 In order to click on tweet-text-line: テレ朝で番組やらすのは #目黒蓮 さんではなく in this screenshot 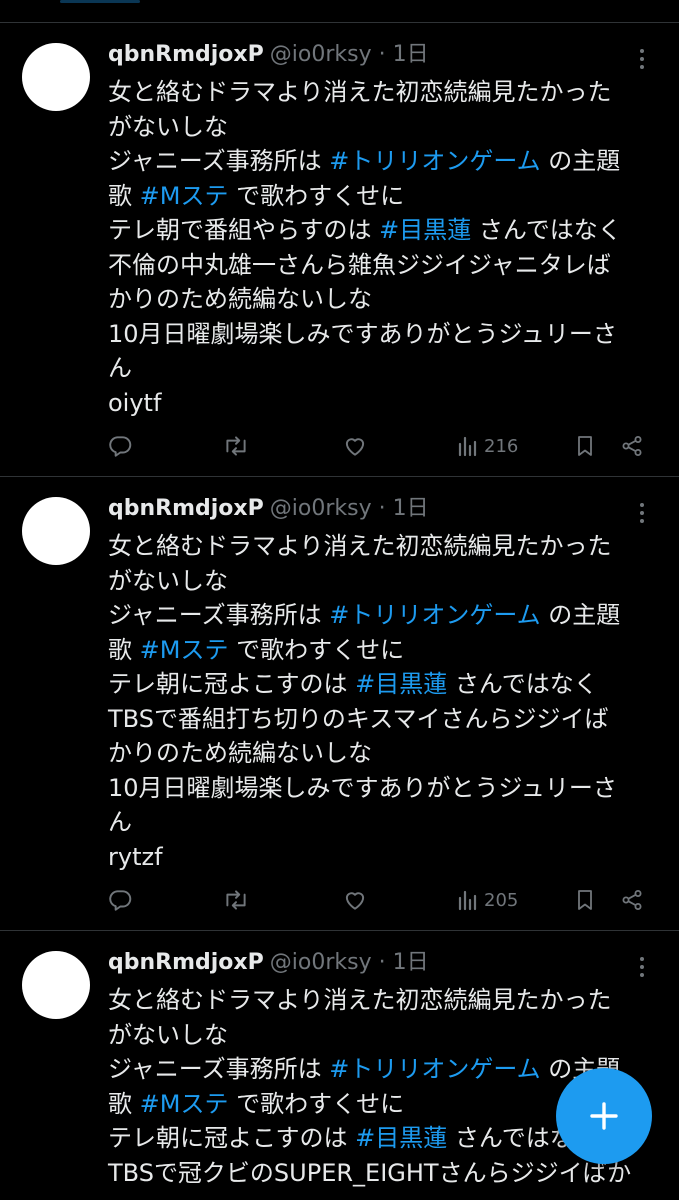, I will do `click(388, 230)`.